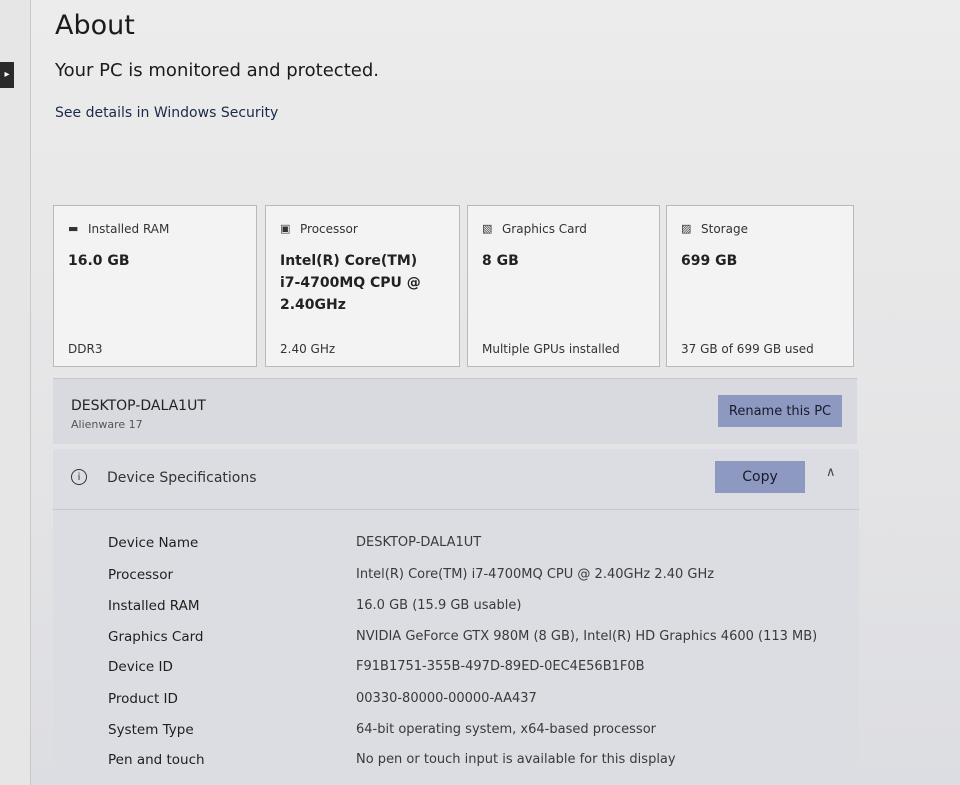  What do you see at coordinates (151, 730) in the screenshot?
I see `spec-label: System Type` at bounding box center [151, 730].